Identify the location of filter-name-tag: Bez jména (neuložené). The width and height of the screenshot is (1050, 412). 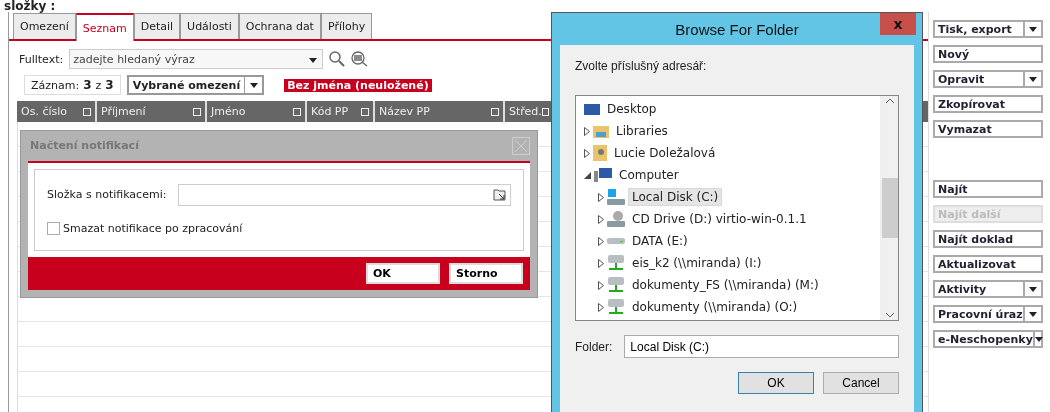
(358, 85).